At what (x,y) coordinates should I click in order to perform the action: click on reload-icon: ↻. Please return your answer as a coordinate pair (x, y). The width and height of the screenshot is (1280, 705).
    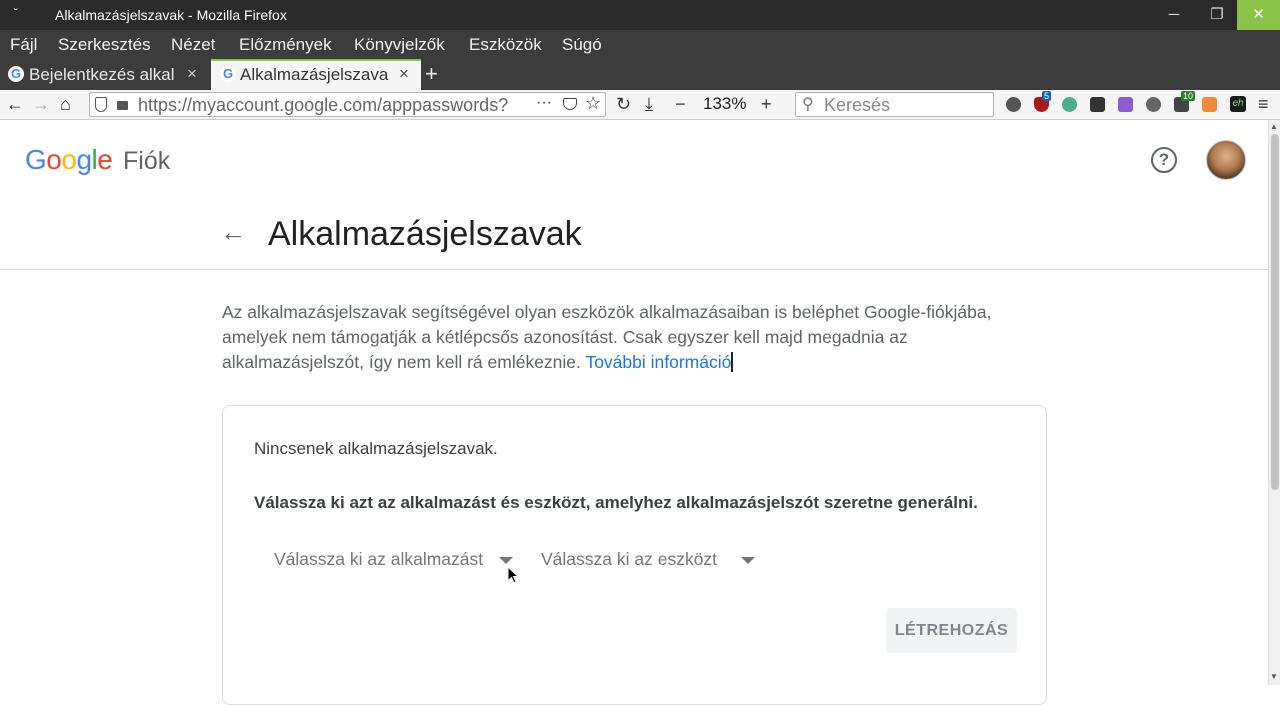
    Looking at the image, I should click on (623, 104).